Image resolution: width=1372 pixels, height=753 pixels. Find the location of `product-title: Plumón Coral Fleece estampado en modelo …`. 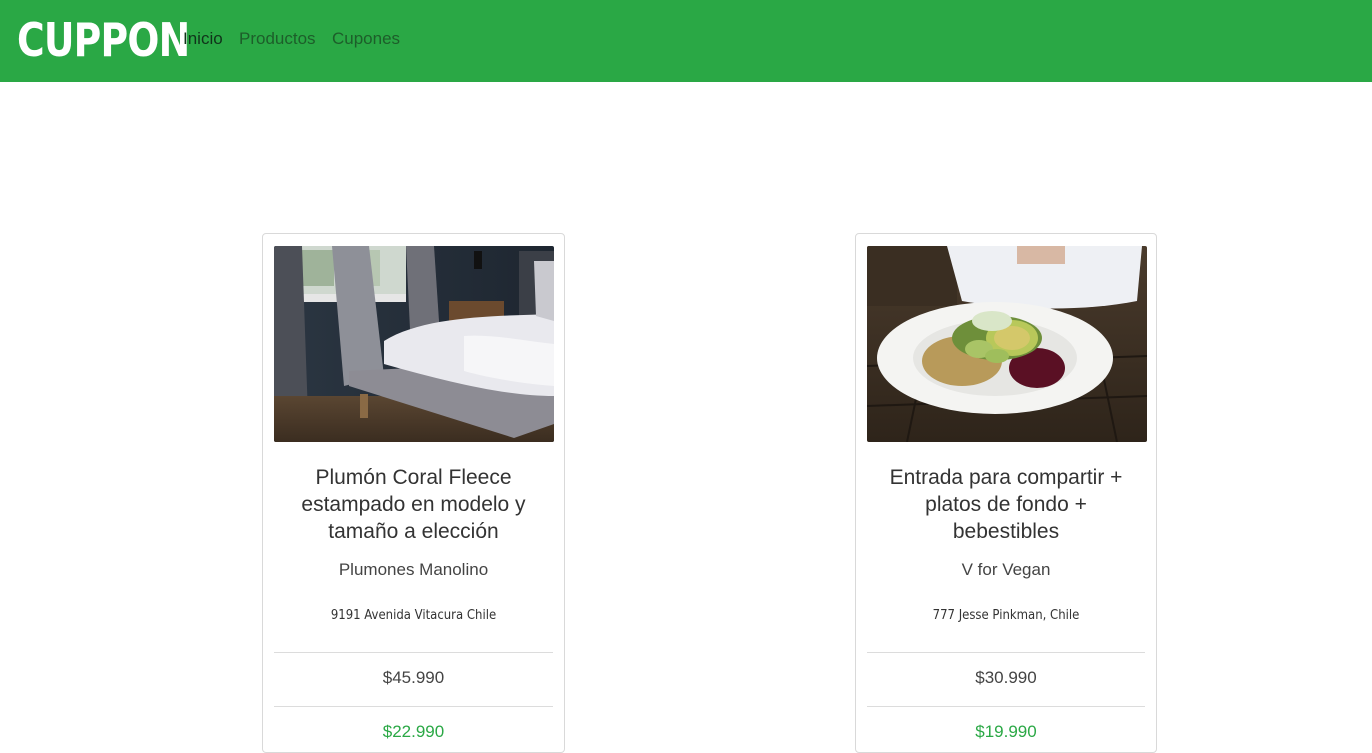

product-title: Plumón Coral Fleece estampado en modelo … is located at coordinates (413, 504).